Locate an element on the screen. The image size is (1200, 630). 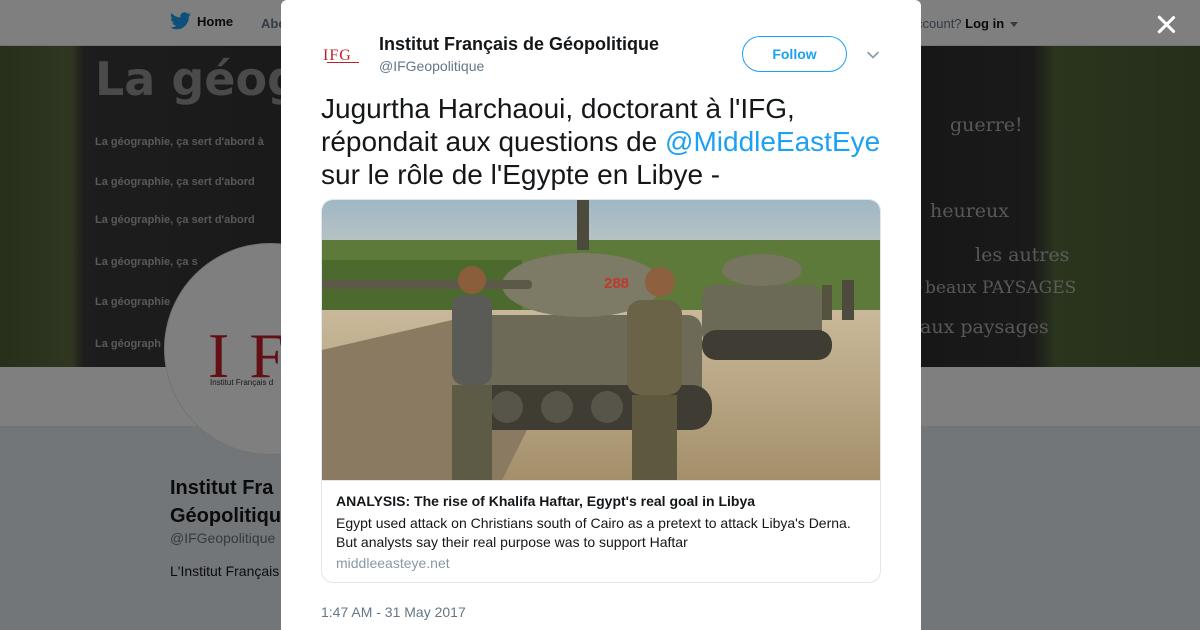
tweet-author-name: Institut Français de Géopolitique is located at coordinates (519, 44).